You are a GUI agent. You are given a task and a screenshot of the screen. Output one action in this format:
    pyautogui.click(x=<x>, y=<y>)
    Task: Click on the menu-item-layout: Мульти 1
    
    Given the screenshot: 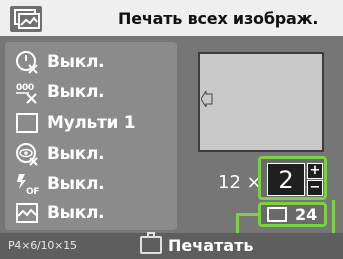 What is the action you would take?
    pyautogui.click(x=75, y=123)
    